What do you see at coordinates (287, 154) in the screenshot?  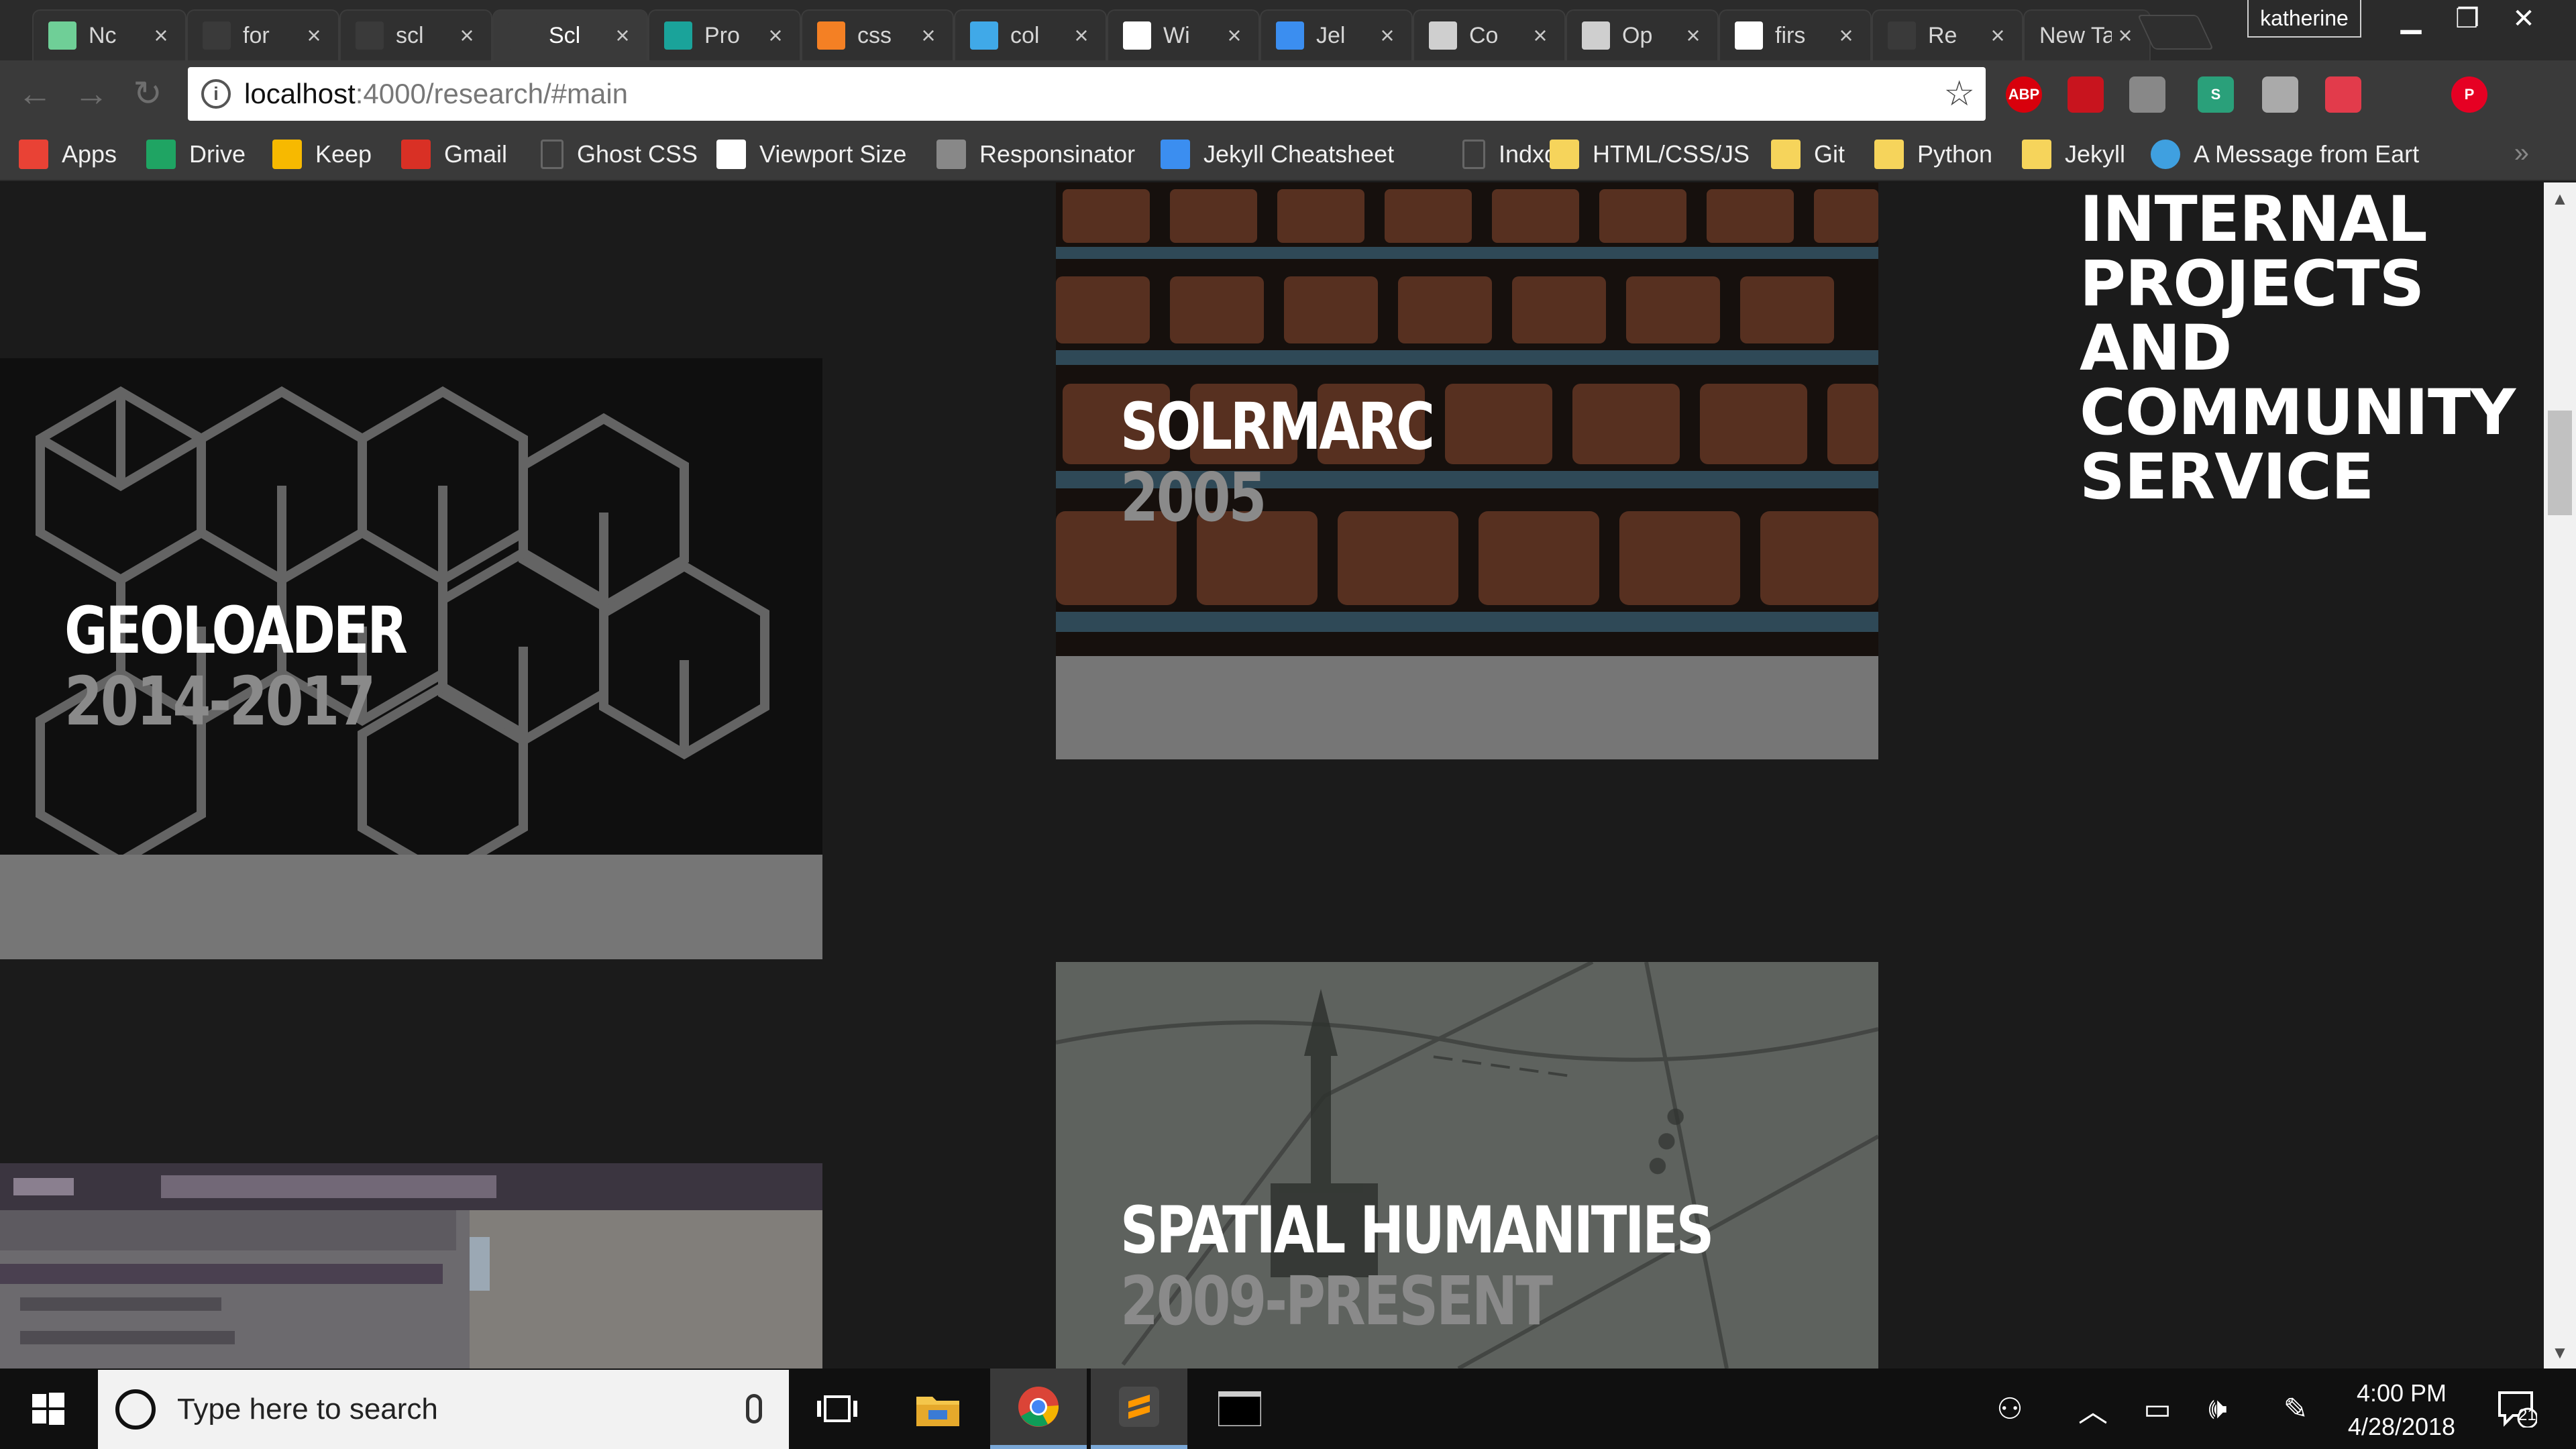 I see `keep-icon` at bounding box center [287, 154].